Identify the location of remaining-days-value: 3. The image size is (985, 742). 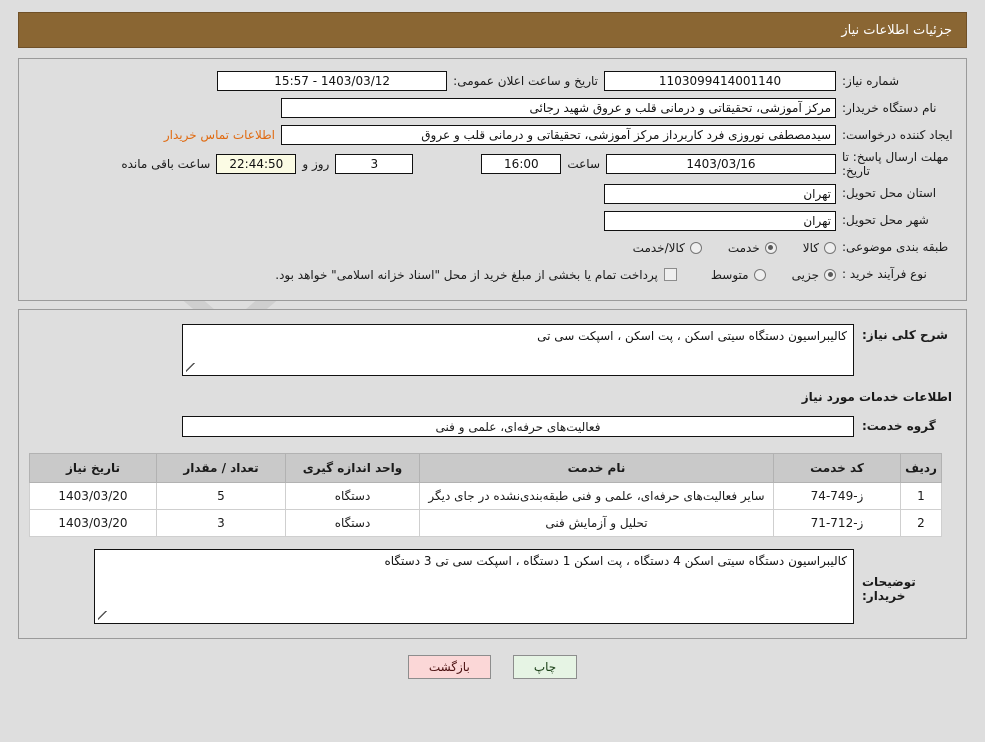
(374, 164).